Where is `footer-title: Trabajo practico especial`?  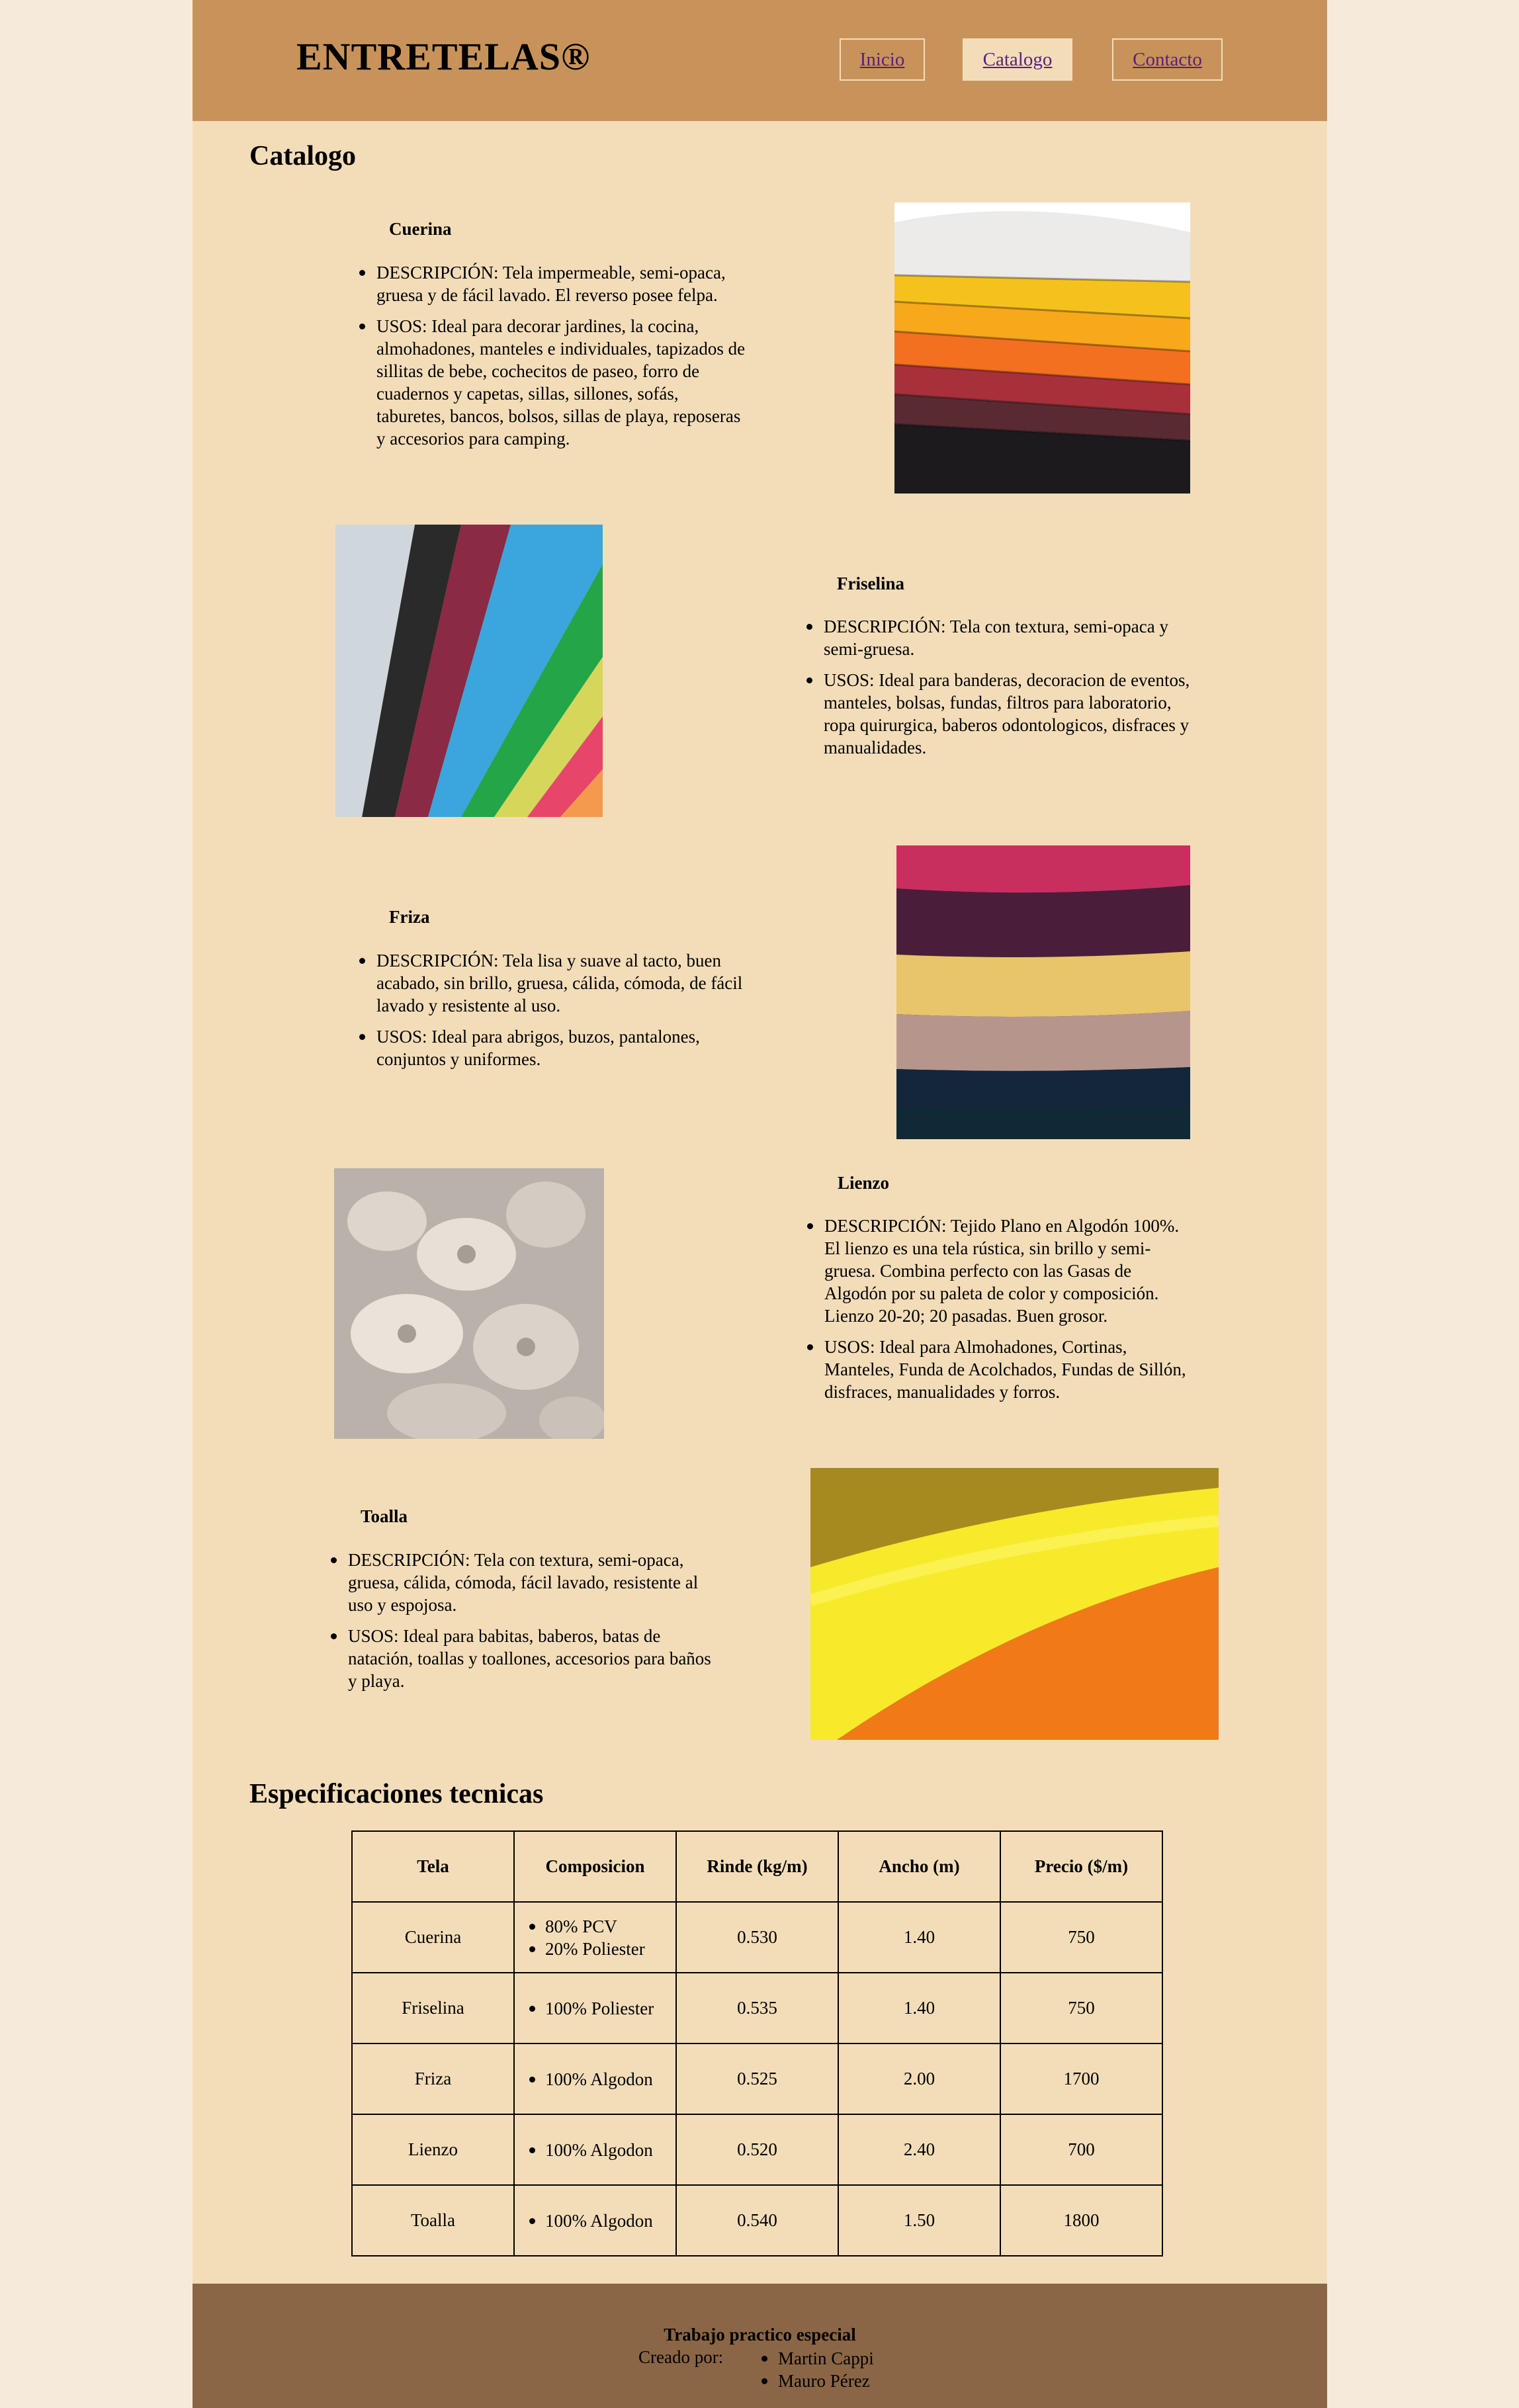 footer-title: Trabajo practico especial is located at coordinates (760, 2334).